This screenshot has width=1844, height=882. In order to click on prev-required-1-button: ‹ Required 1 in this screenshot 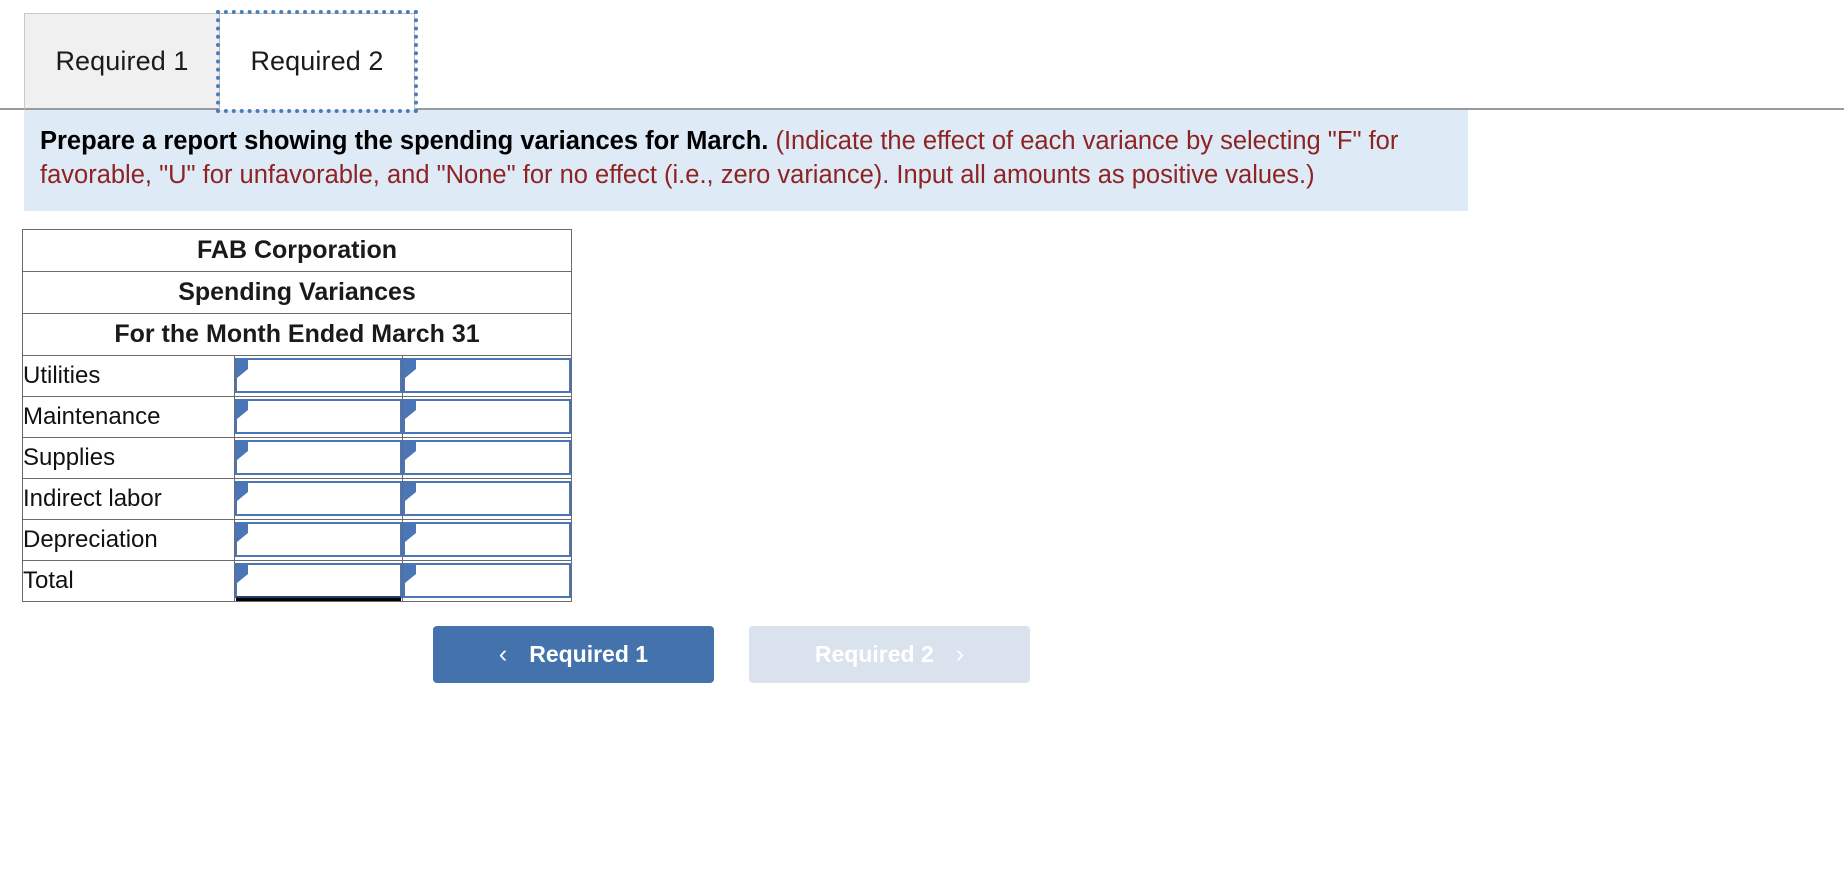, I will do `click(573, 654)`.